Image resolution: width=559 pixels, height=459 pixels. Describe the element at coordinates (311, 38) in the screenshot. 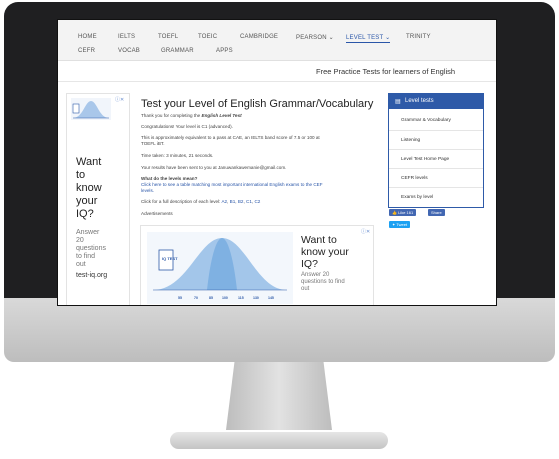

I see `nav-item-pearson-label: PEARSON` at that location.